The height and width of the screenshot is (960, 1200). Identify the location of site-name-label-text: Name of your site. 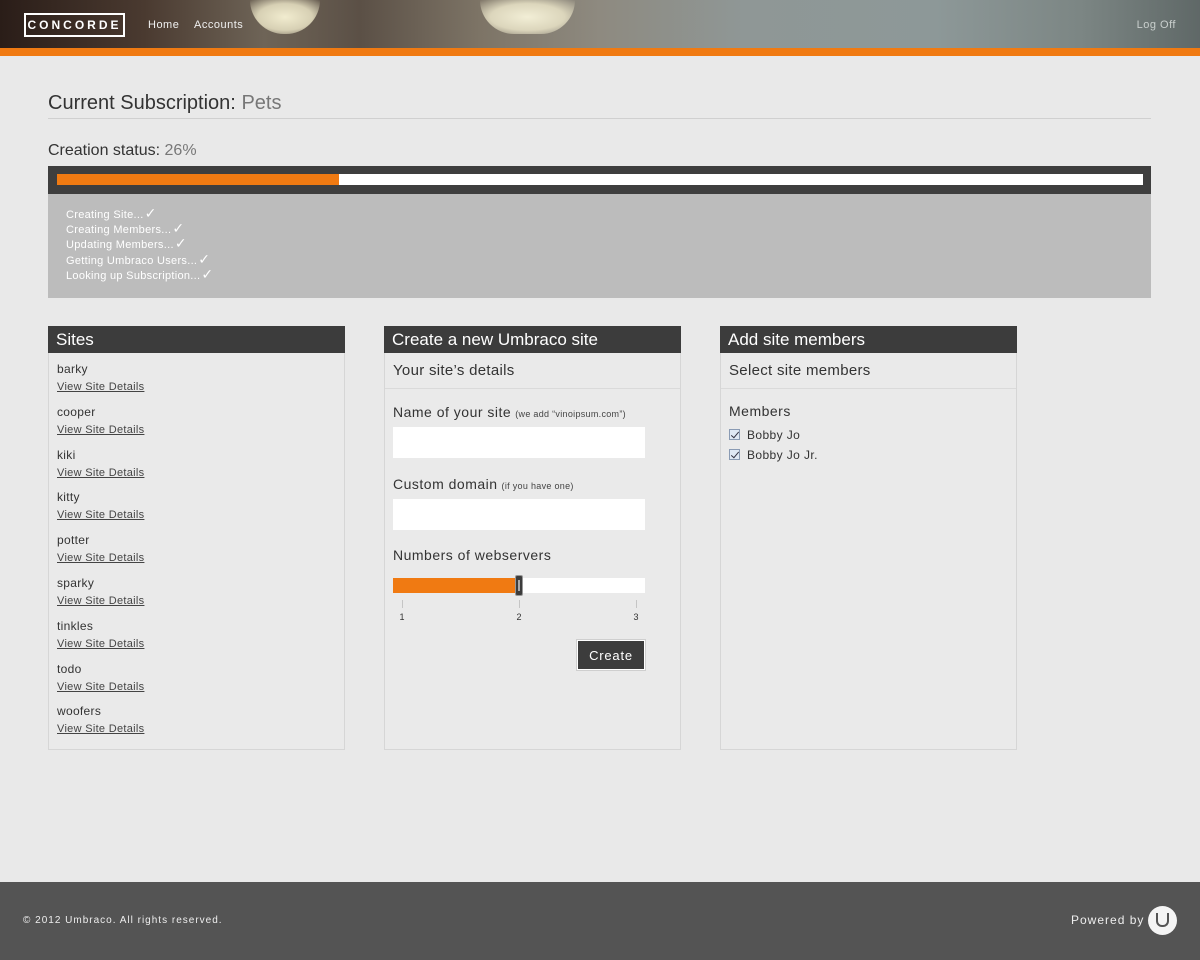
(452, 412).